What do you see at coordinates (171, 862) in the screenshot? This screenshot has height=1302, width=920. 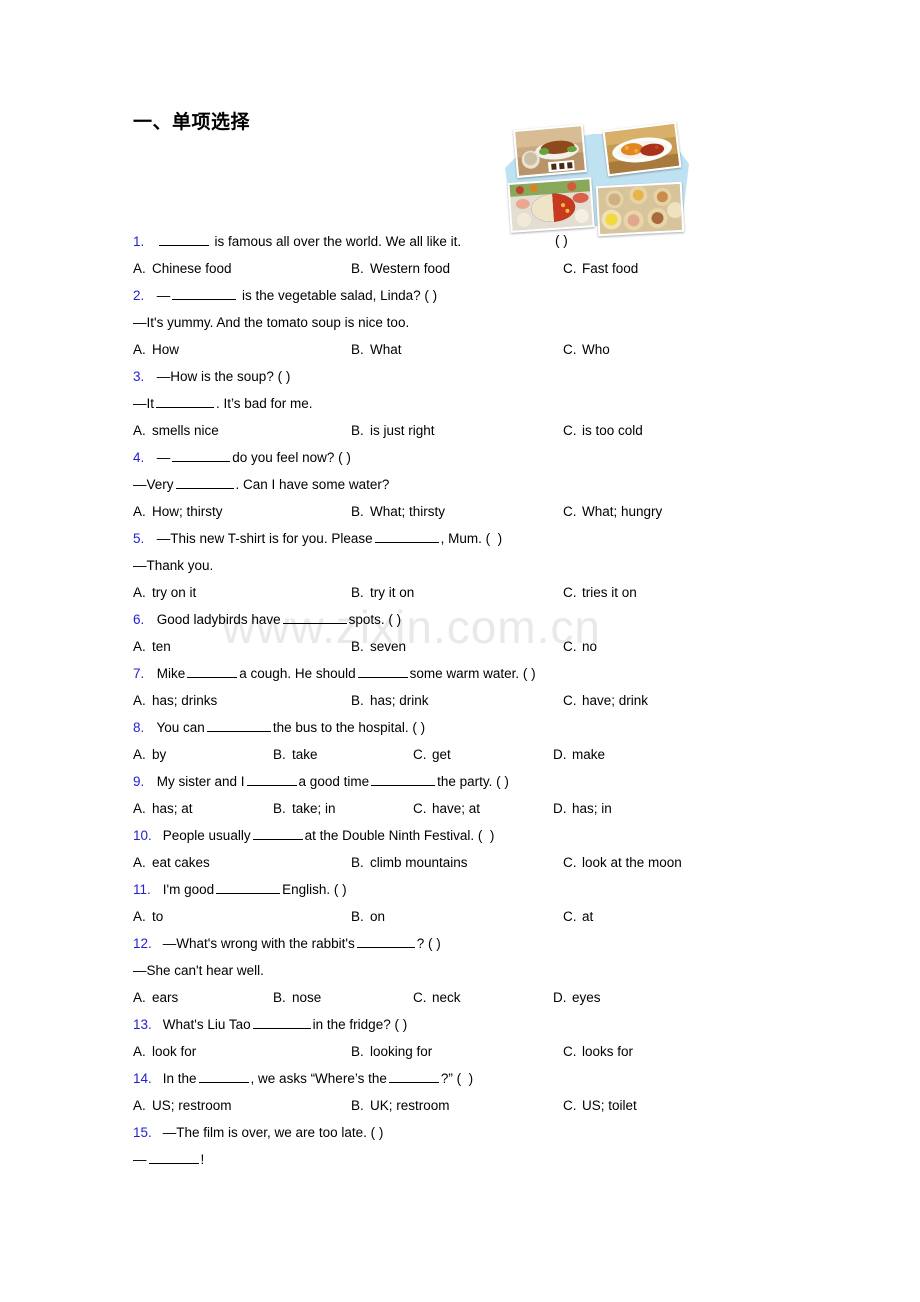 I see `option-a: A. eat cakes` at bounding box center [171, 862].